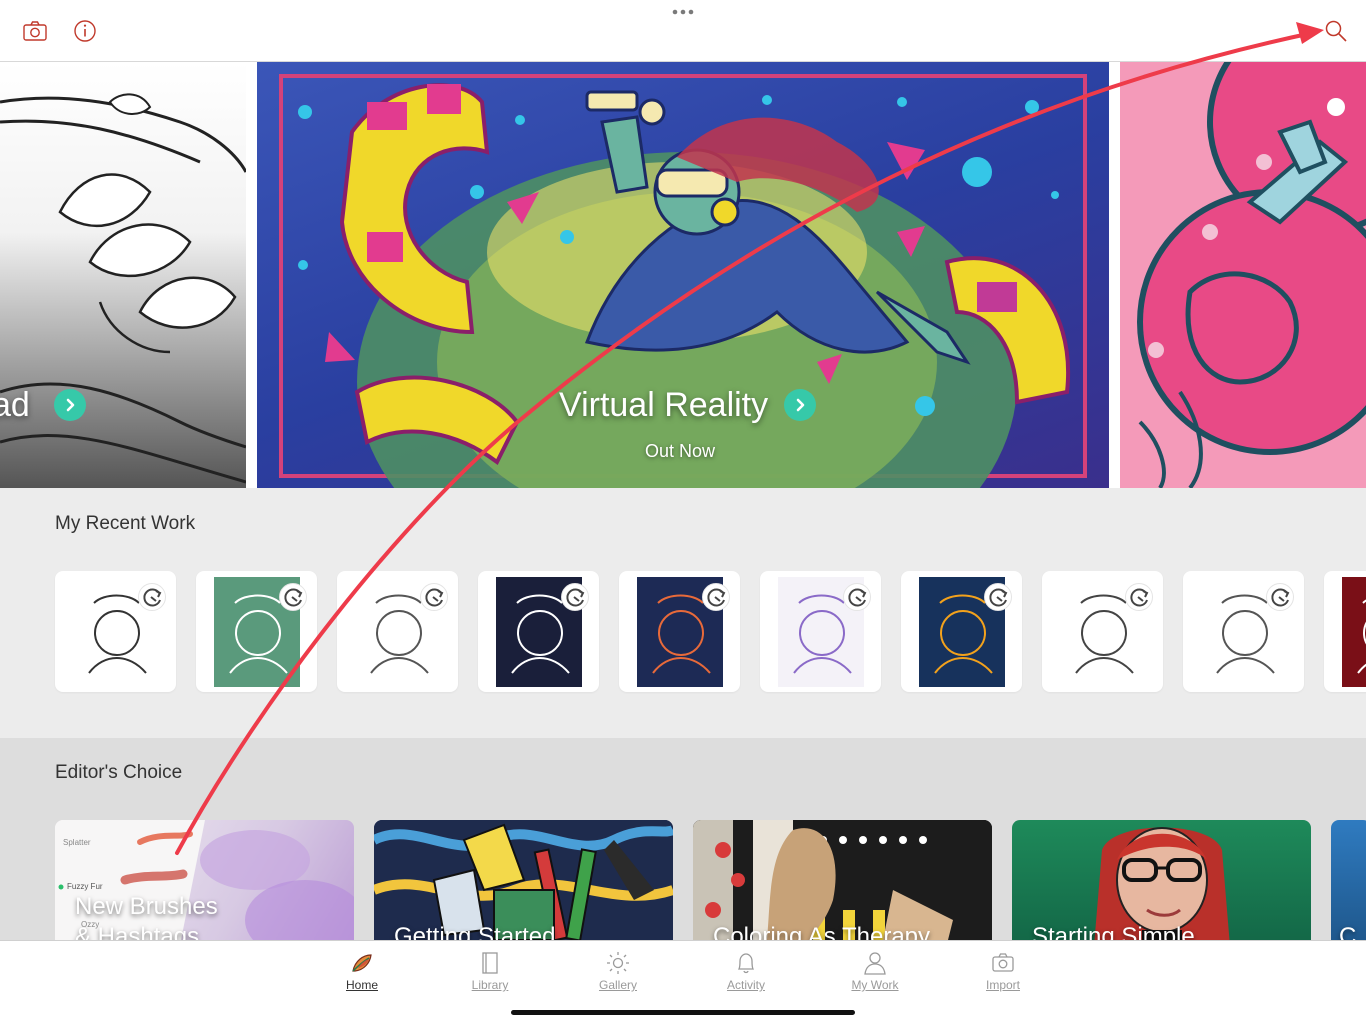  I want to click on library-book-icon, so click(490, 963).